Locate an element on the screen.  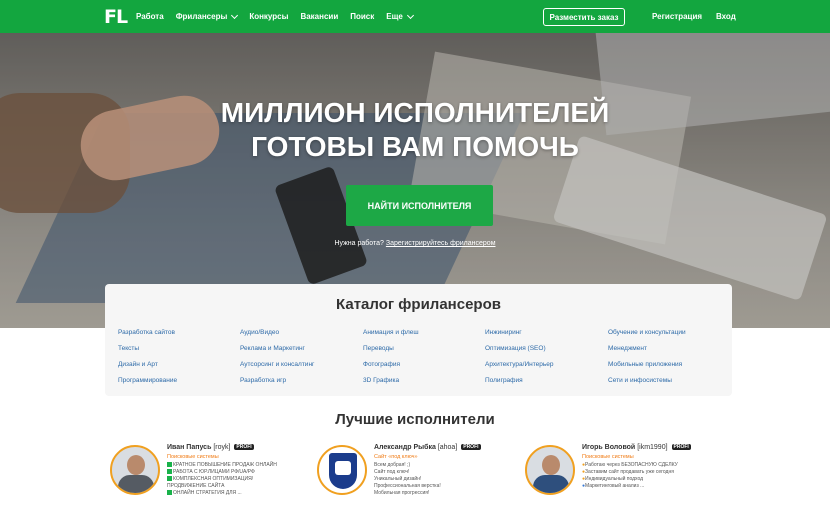
nav-link-label: Поиск is located at coordinates (362, 16).